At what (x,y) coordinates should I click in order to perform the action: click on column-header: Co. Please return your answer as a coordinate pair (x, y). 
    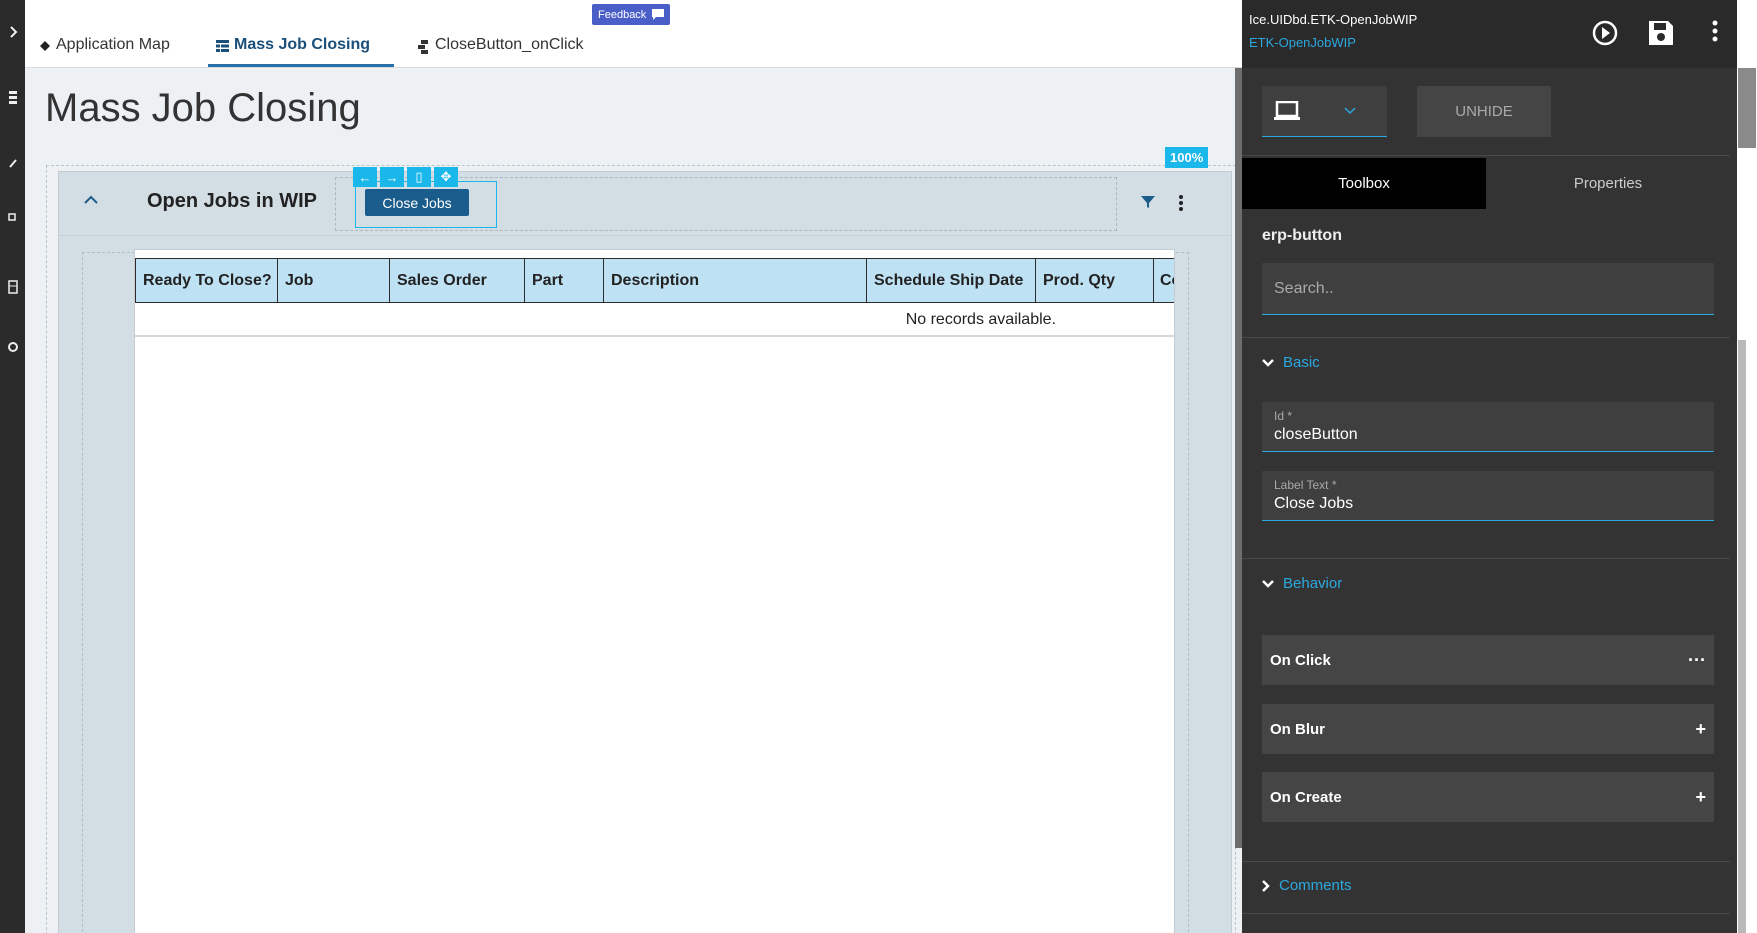
    Looking at the image, I should click on (1163, 280).